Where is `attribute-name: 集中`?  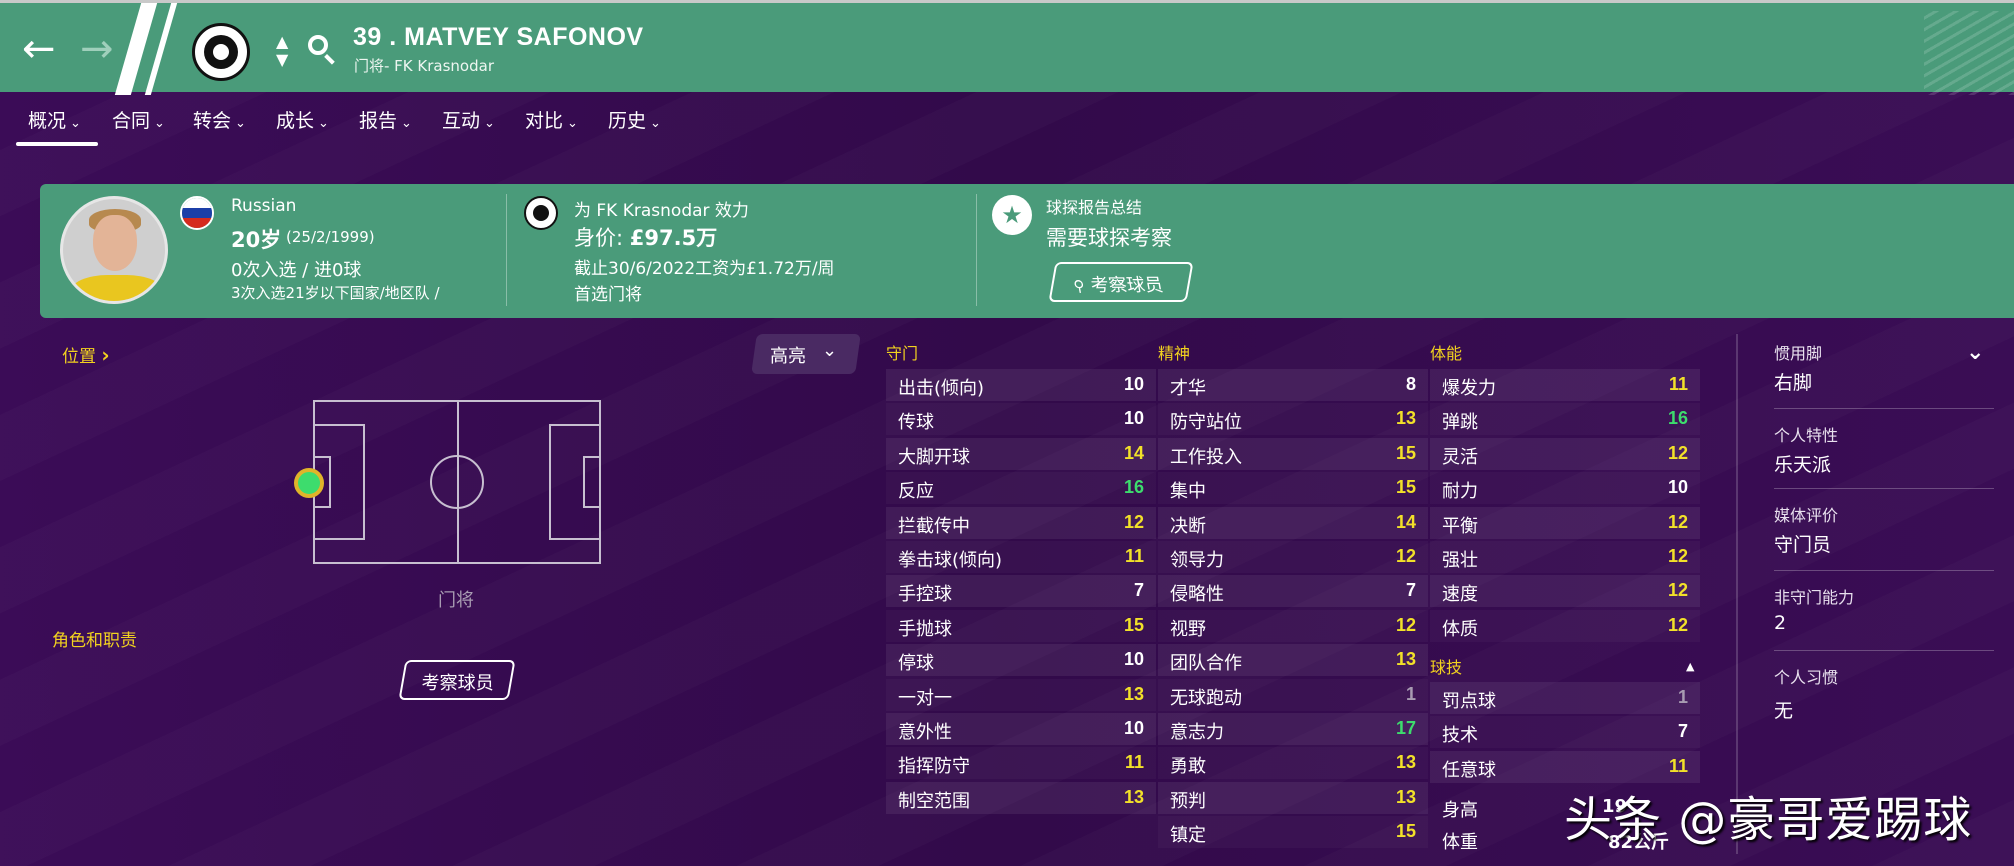 attribute-name: 集中 is located at coordinates (1188, 492).